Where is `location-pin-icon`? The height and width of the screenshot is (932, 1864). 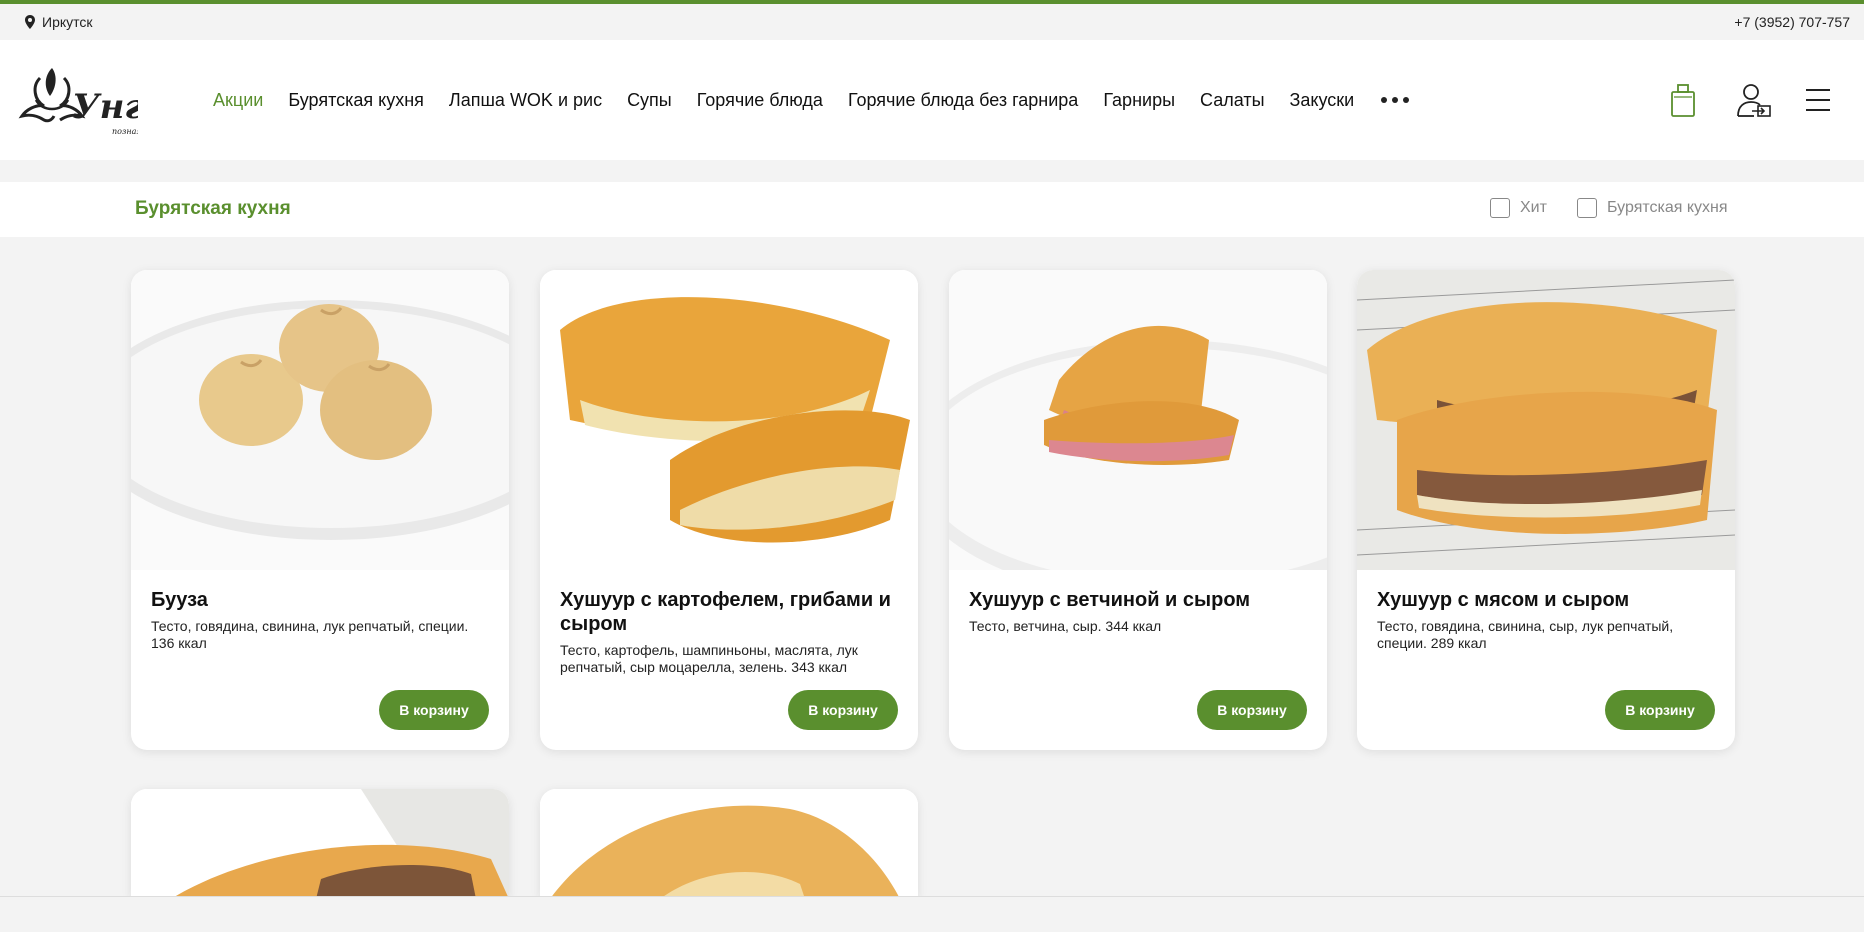 location-pin-icon is located at coordinates (30, 22).